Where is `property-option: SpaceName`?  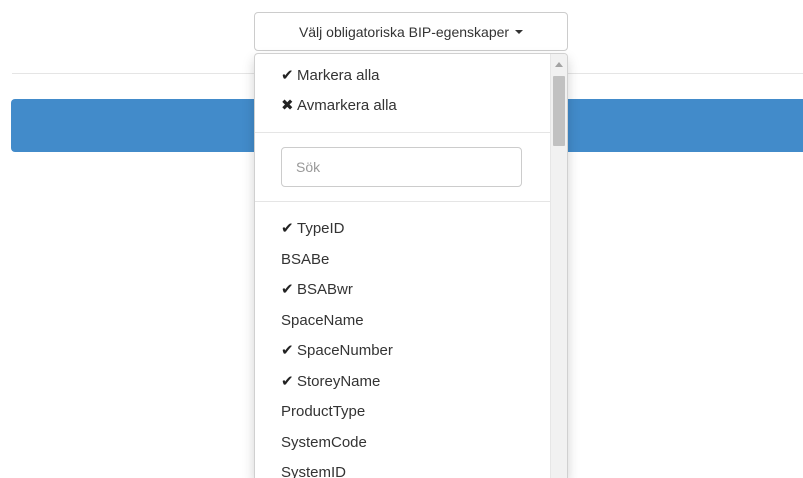 property-option: SpaceName is located at coordinates (415, 321).